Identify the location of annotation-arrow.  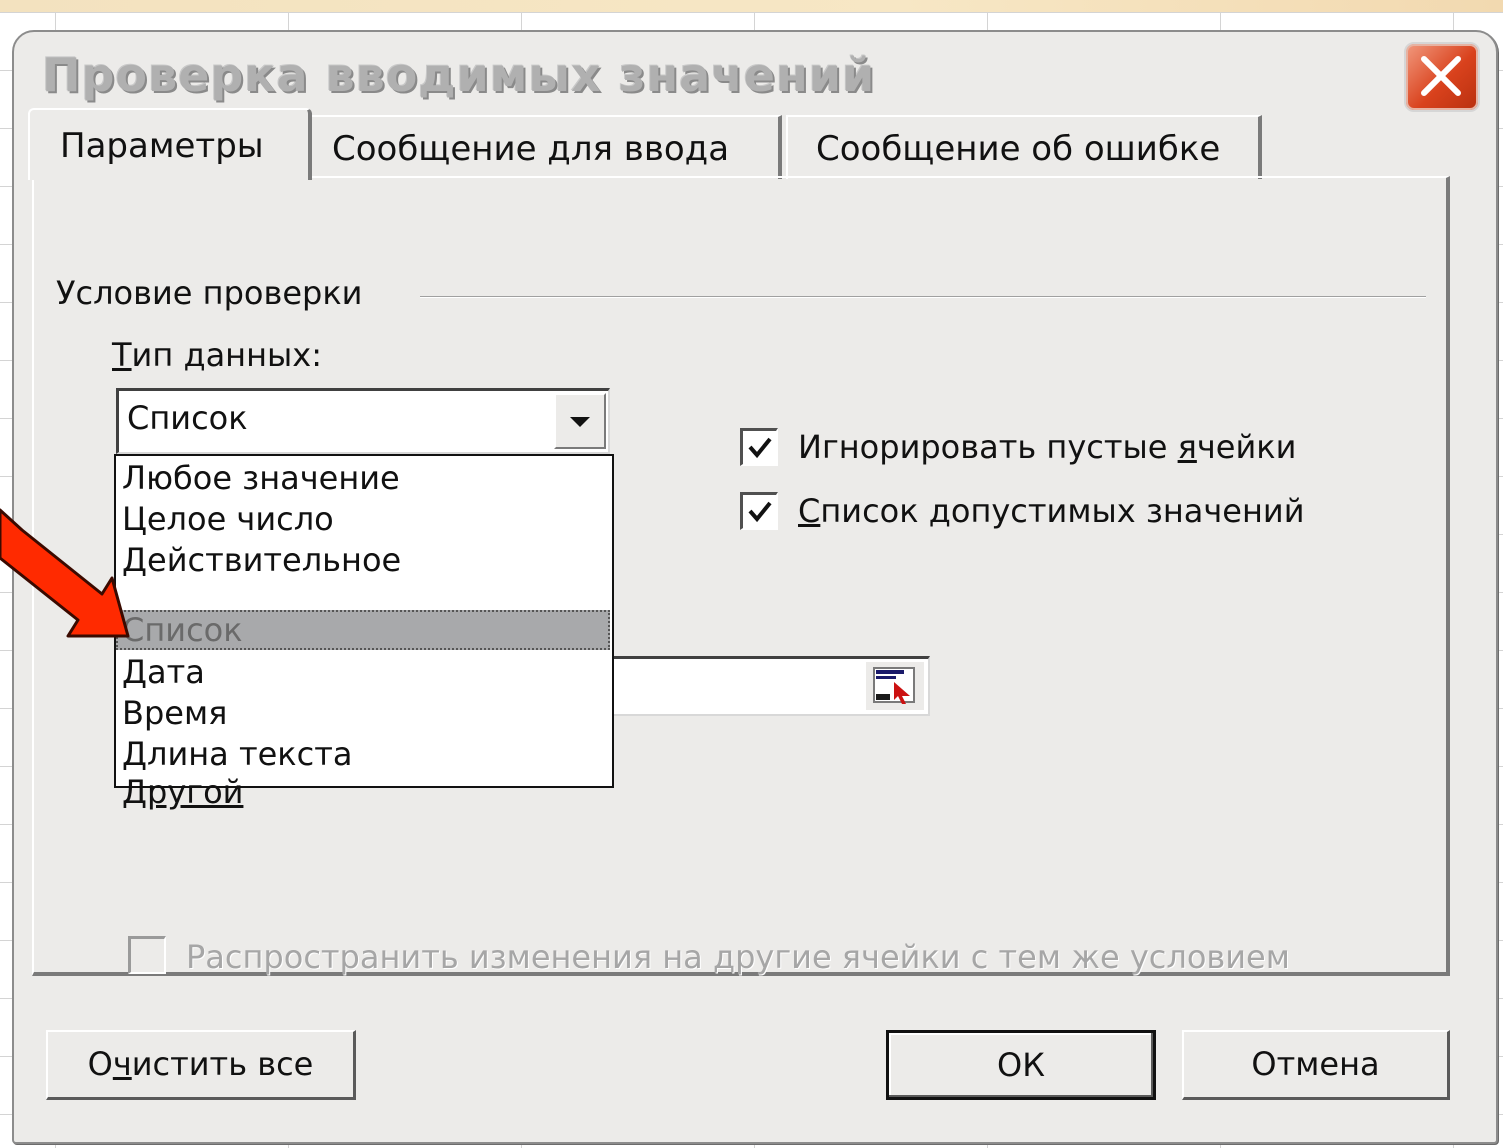
(65, 573).